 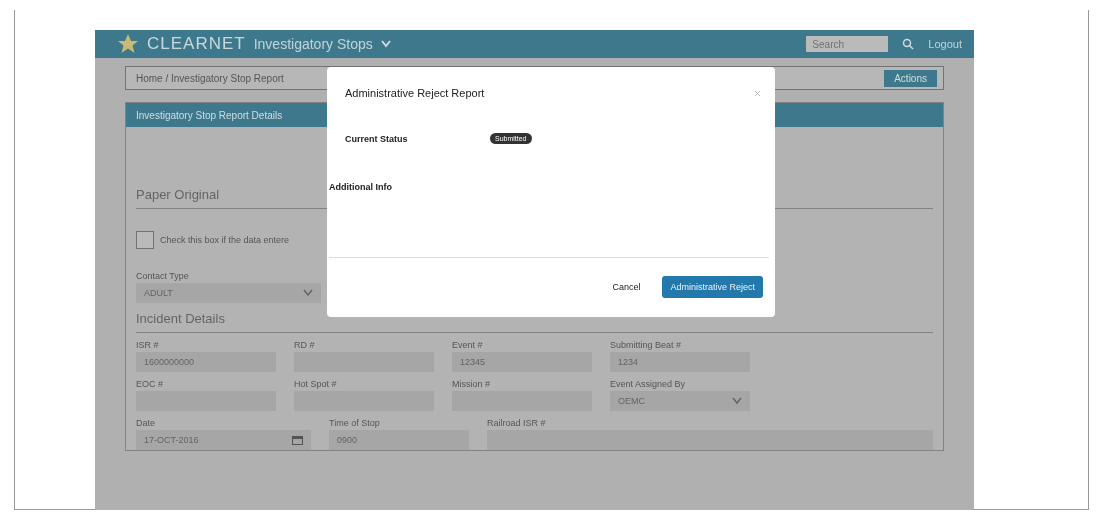 What do you see at coordinates (399, 440) in the screenshot?
I see `input-field: 0900` at bounding box center [399, 440].